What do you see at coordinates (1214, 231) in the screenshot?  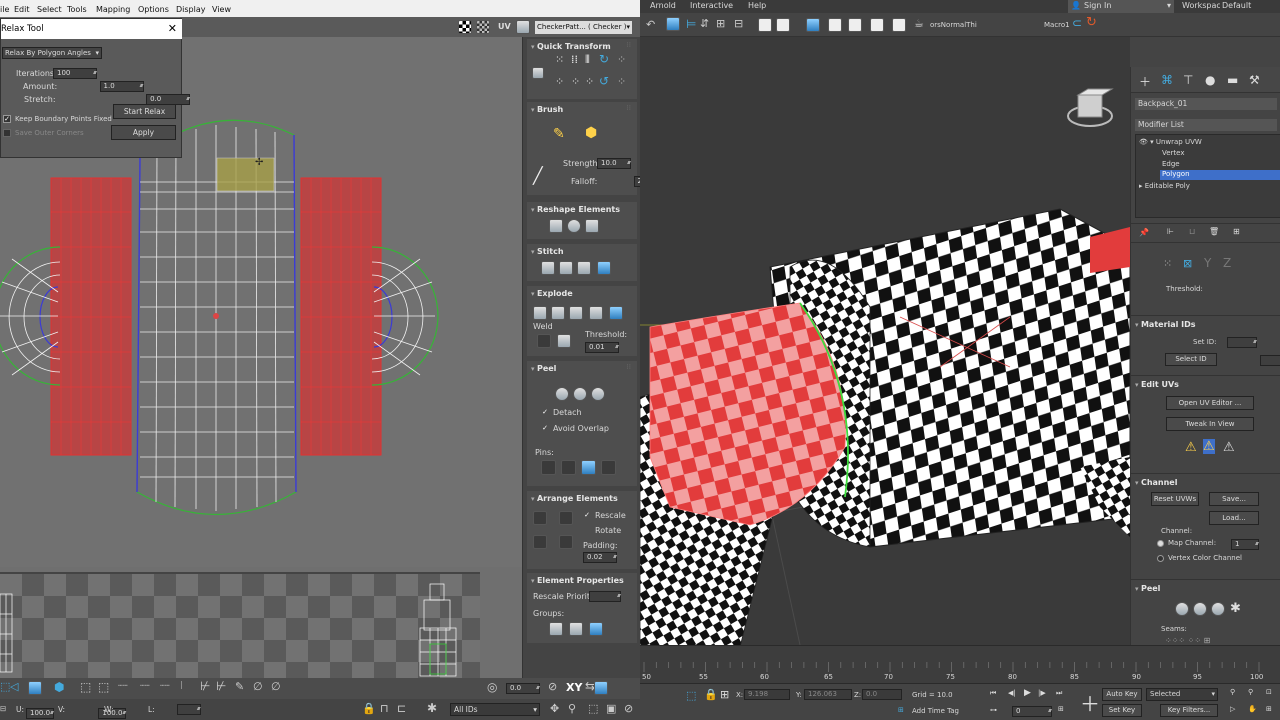 I see `remove-modifier-icon: 🗑` at bounding box center [1214, 231].